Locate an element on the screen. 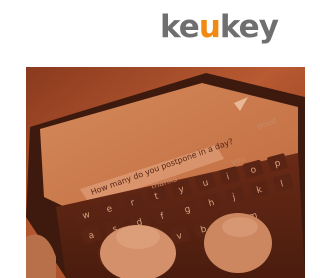  left-thumb-highlight is located at coordinates (138, 237).